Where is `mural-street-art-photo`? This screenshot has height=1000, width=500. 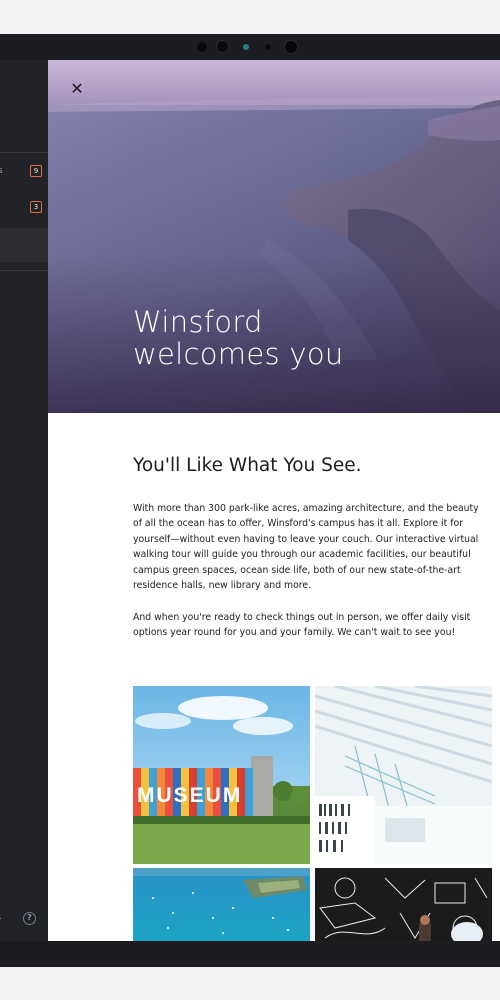 mural-street-art-photo is located at coordinates (403, 904).